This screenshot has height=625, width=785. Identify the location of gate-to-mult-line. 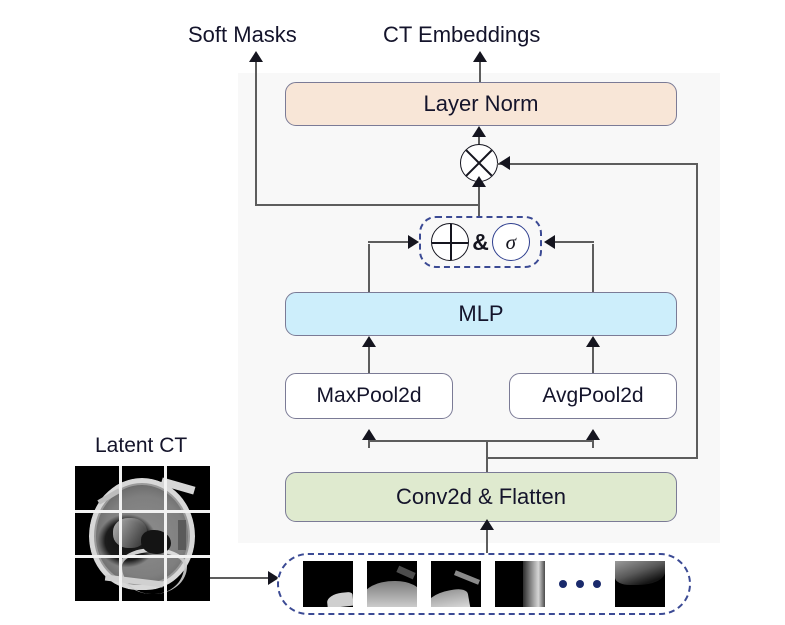
(479, 200).